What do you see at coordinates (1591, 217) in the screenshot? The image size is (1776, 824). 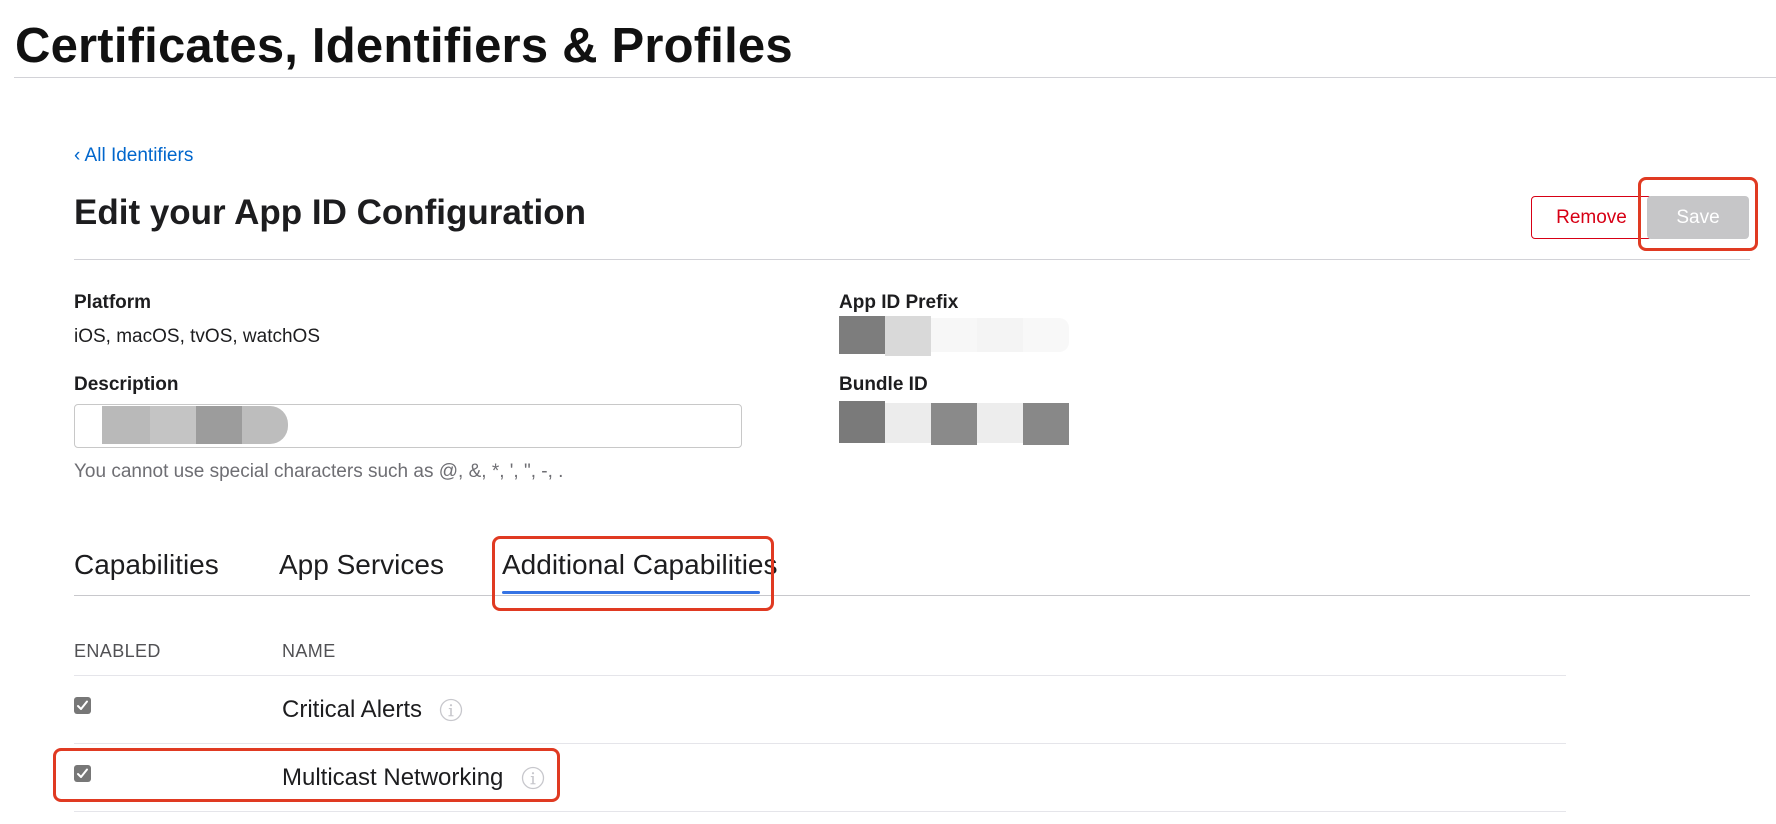 I see `remove-button: Remove` at bounding box center [1591, 217].